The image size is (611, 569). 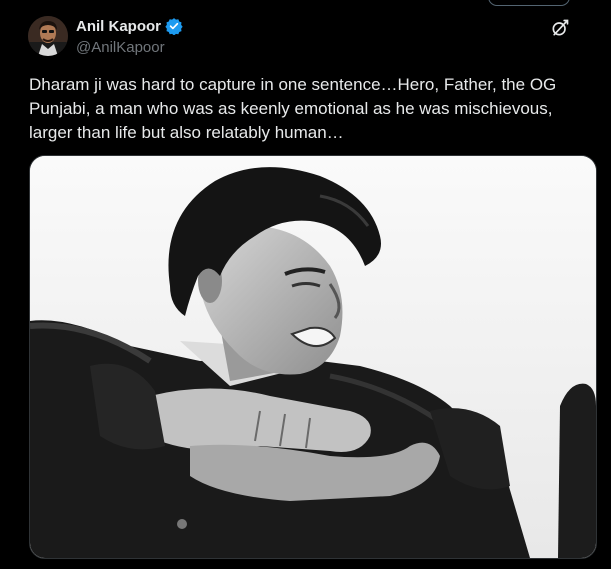 I want to click on grok-icon, so click(x=560, y=27).